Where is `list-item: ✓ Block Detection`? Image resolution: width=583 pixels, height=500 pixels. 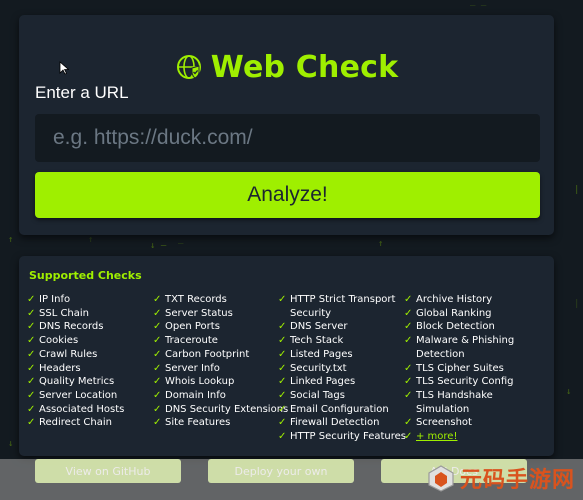 list-item: ✓ Block Detection is located at coordinates (449, 327).